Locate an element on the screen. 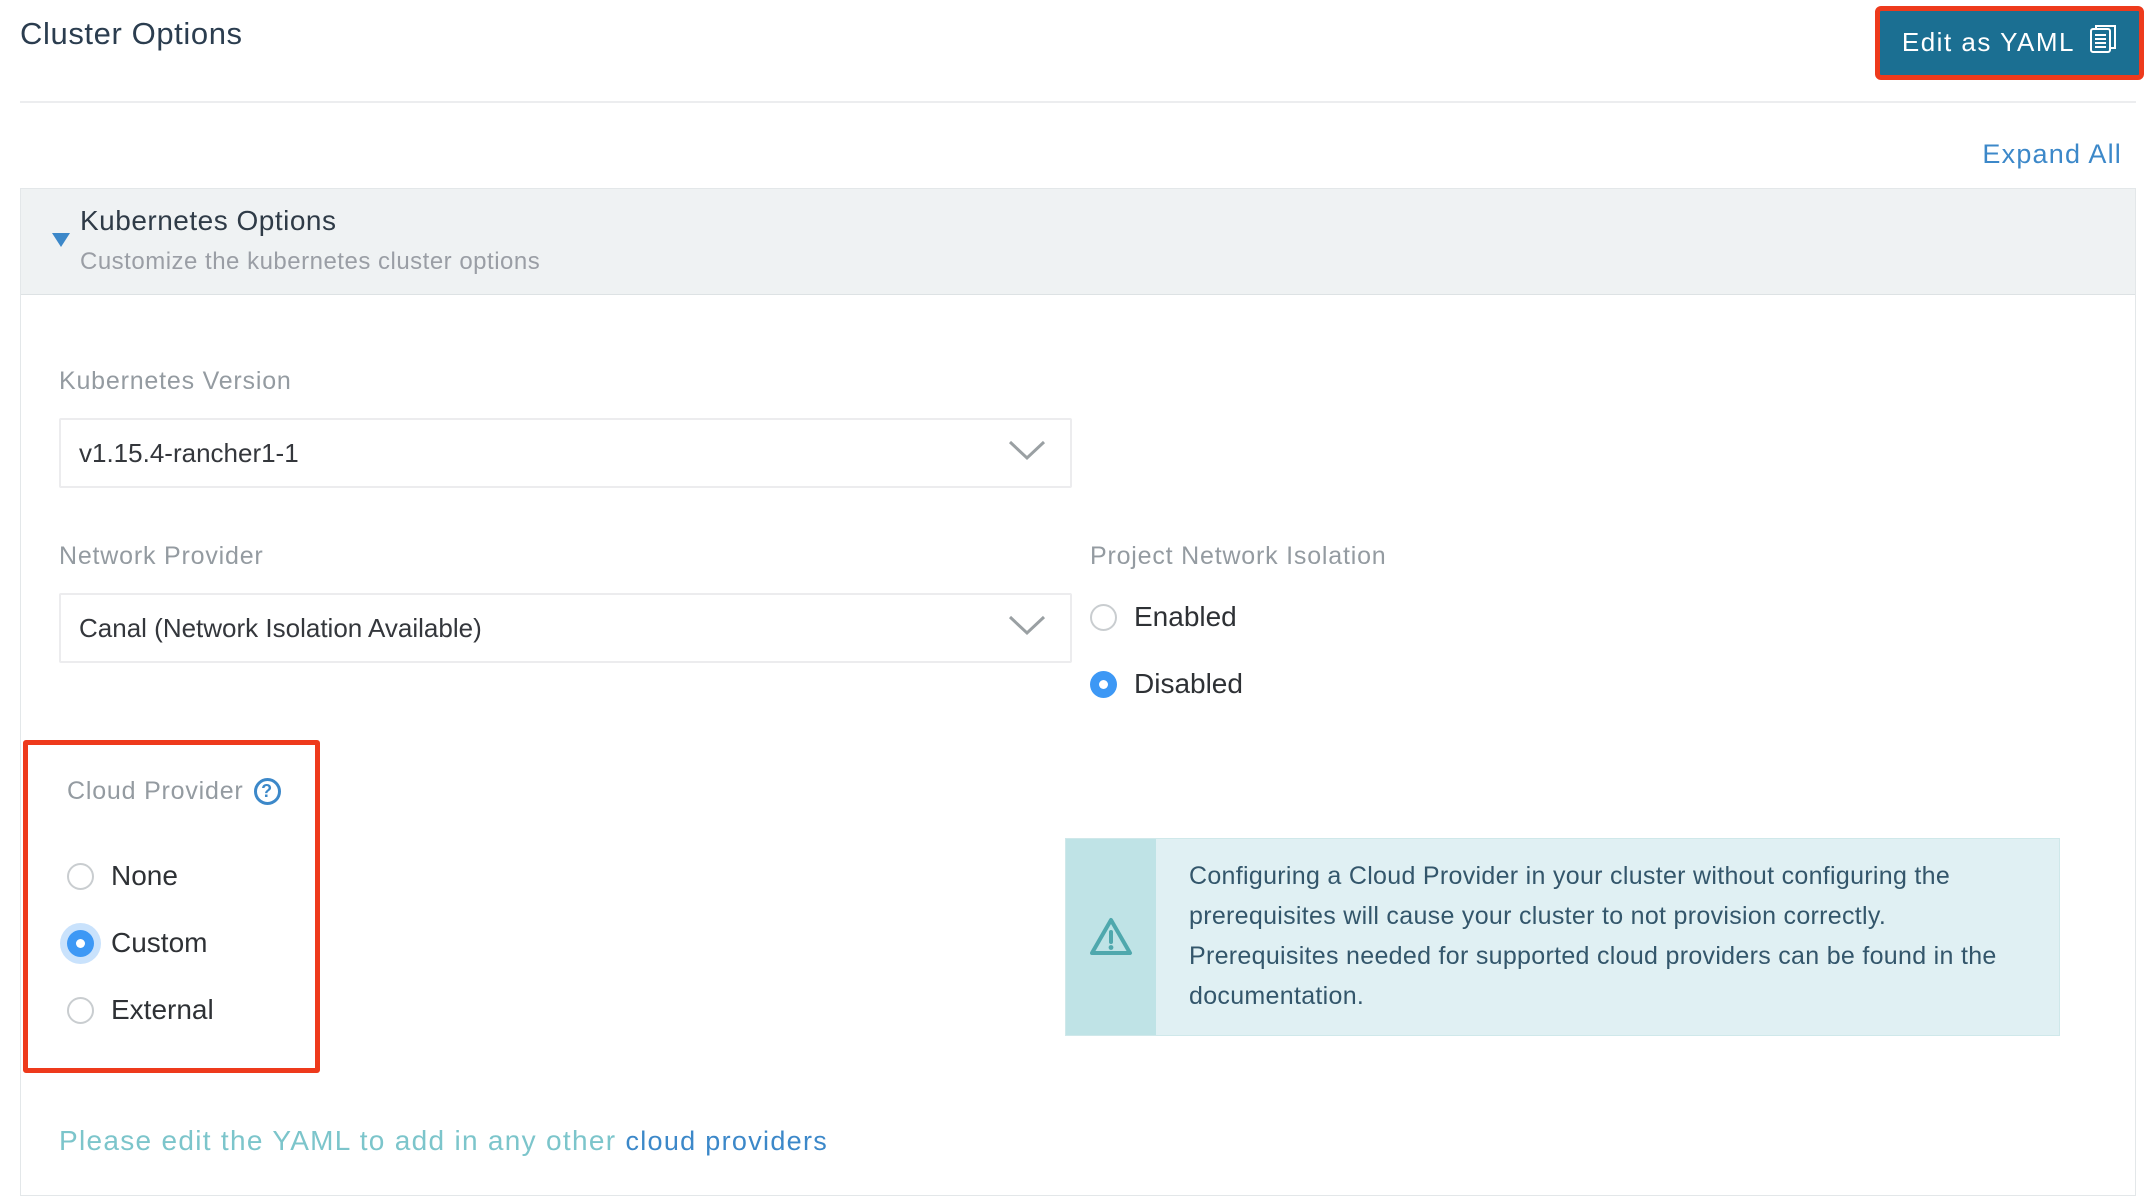 The height and width of the screenshot is (1196, 2156). help-icon: ? is located at coordinates (267, 791).